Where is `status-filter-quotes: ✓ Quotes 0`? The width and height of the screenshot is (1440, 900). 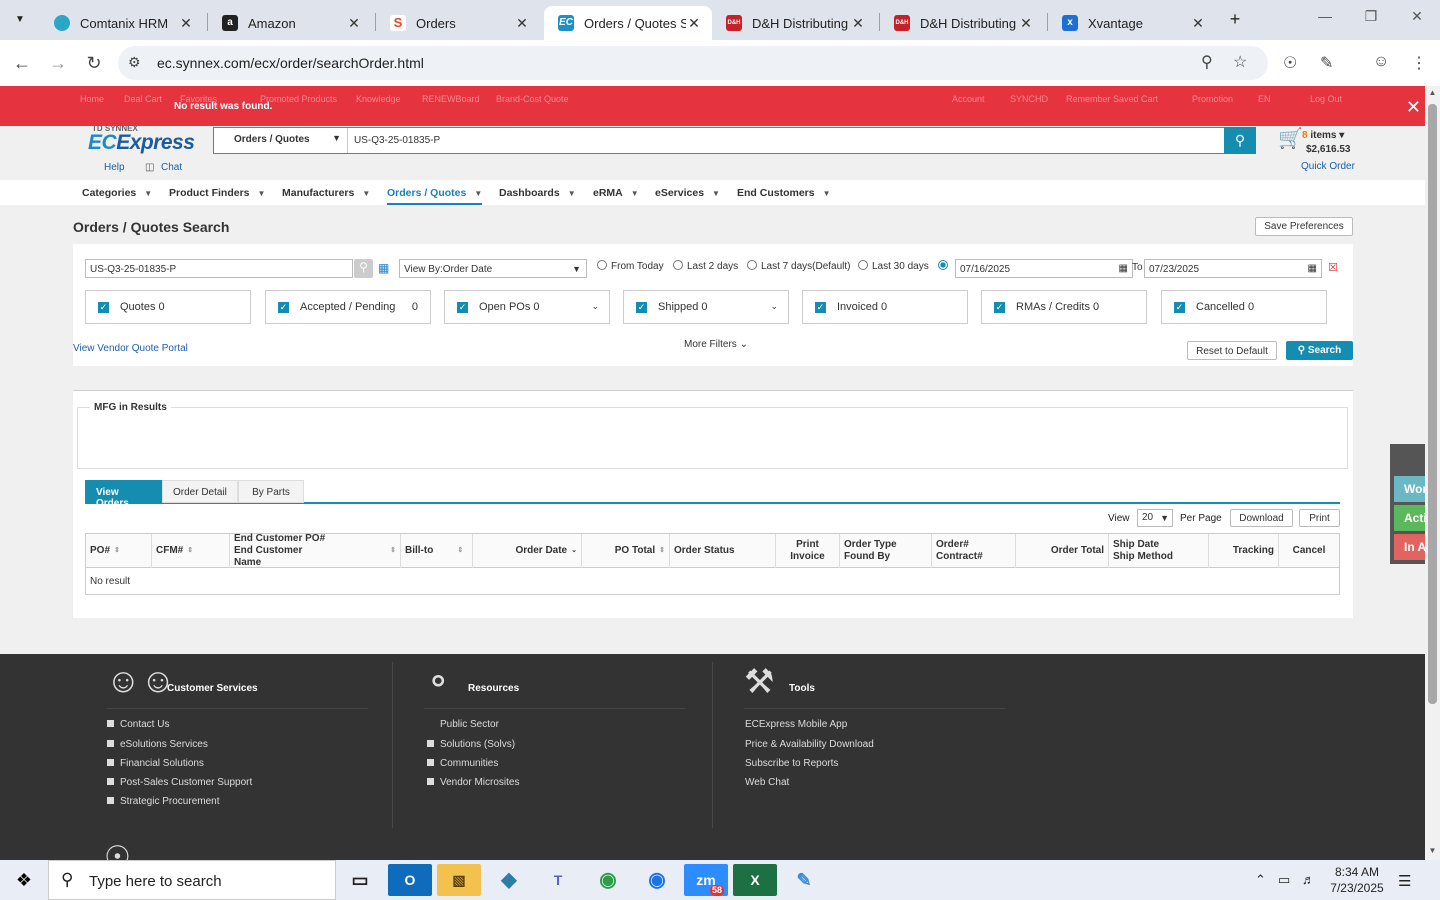 status-filter-quotes: ✓ Quotes 0 is located at coordinates (168, 307).